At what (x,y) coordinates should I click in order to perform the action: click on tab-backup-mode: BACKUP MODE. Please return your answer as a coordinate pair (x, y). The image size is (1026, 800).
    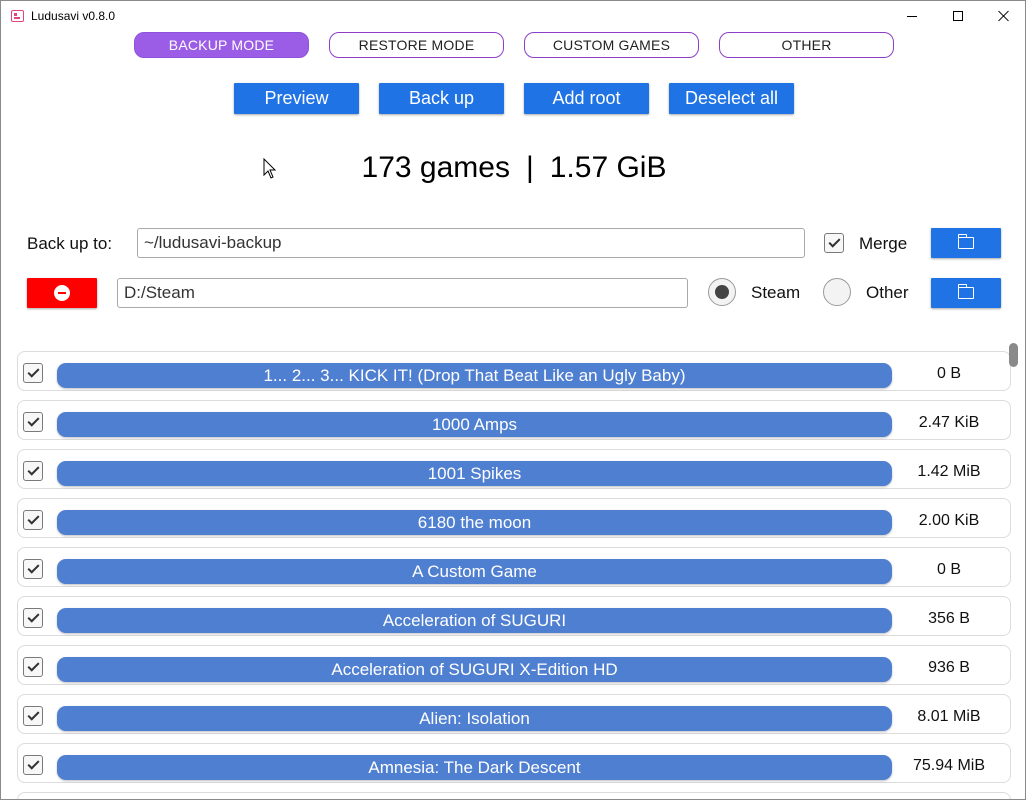
    Looking at the image, I should click on (221, 45).